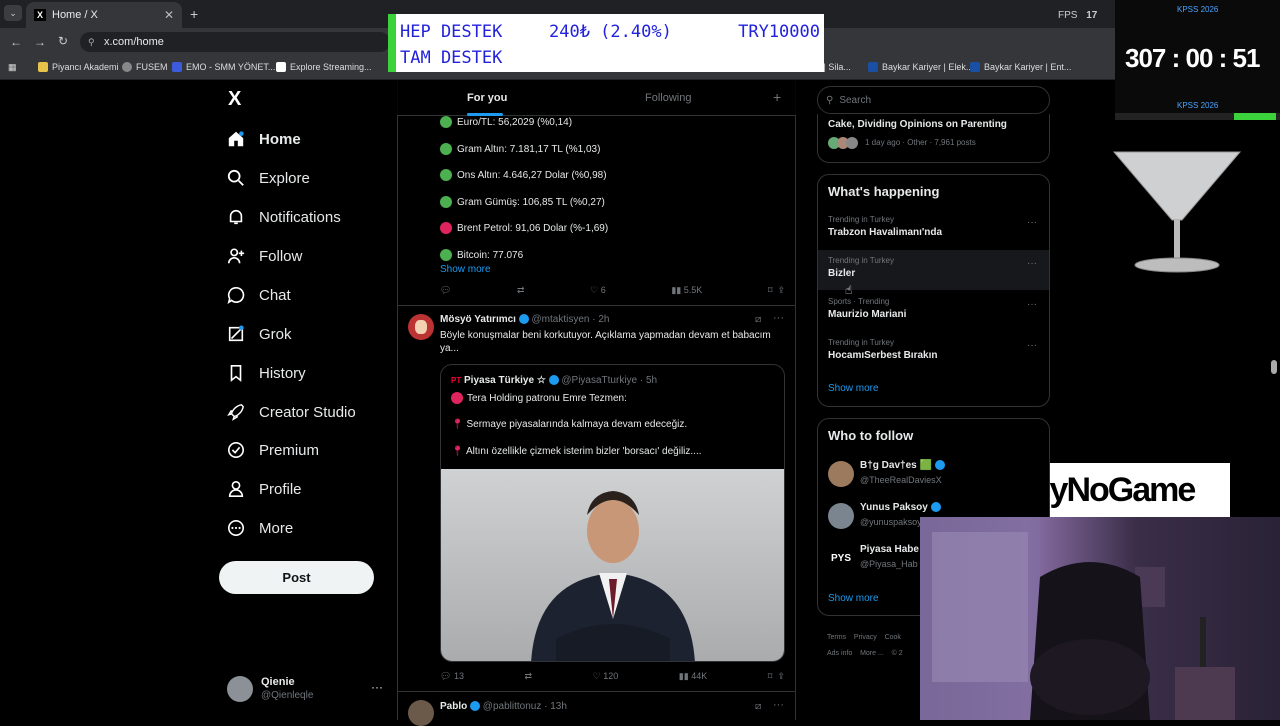 This screenshot has width=1280, height=726. What do you see at coordinates (445, 290) in the screenshot?
I see `reply-icon: 💬︎` at bounding box center [445, 290].